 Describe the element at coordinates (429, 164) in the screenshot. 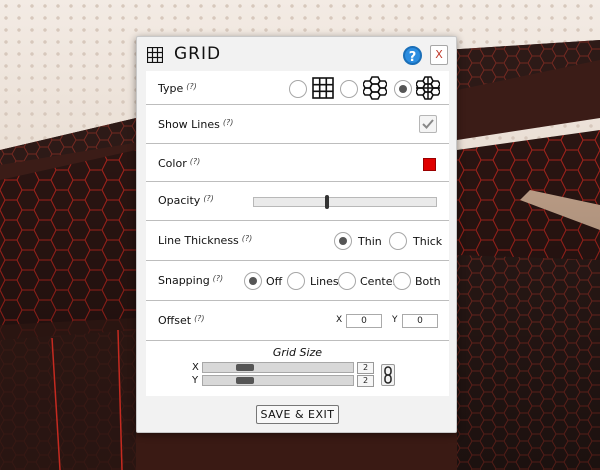

I see `color-swatch` at that location.